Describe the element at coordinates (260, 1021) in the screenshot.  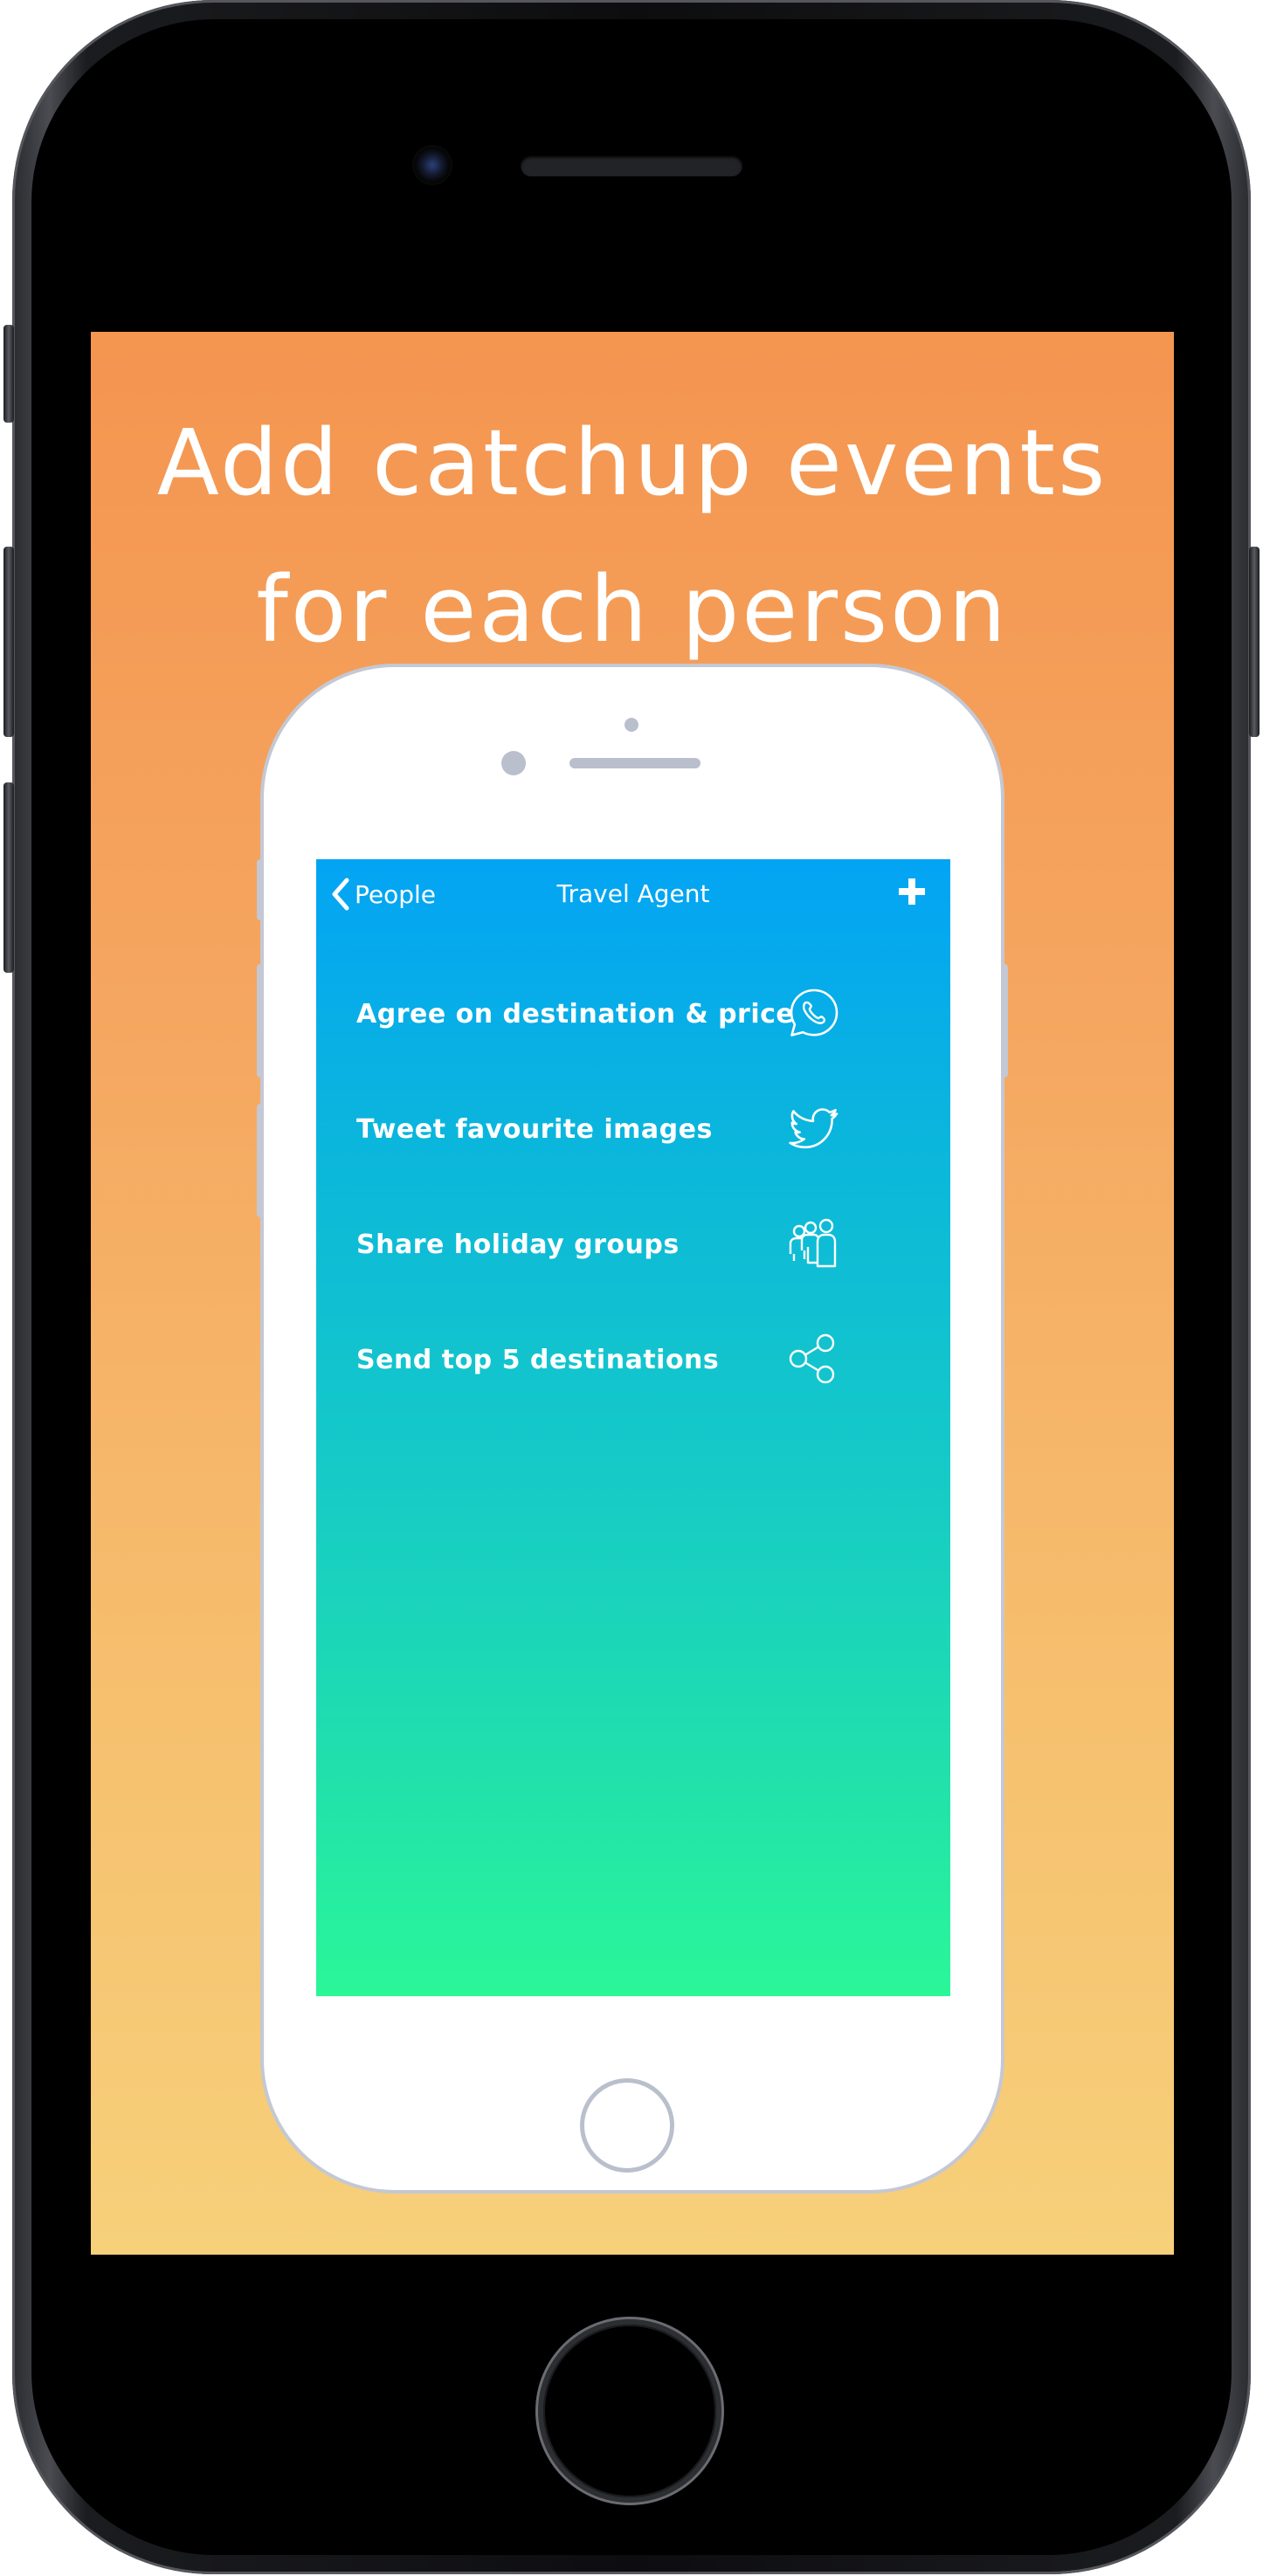
I see `mockup-volume-up` at that location.